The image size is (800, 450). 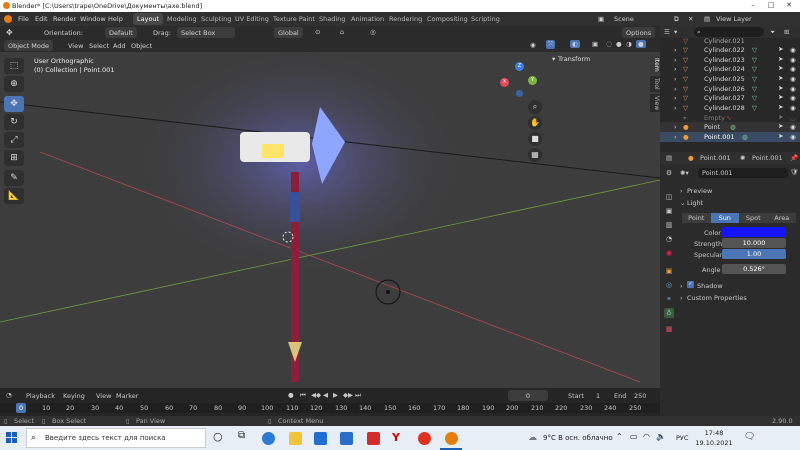 I want to click on menu-file: File, so click(x=23, y=19).